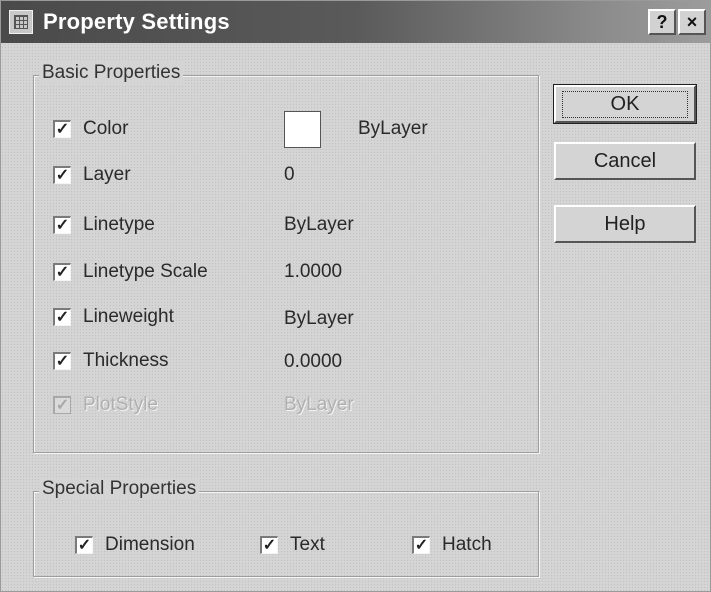 Image resolution: width=711 pixels, height=592 pixels. I want to click on plotstyle-checkbox: ✓, so click(62, 405).